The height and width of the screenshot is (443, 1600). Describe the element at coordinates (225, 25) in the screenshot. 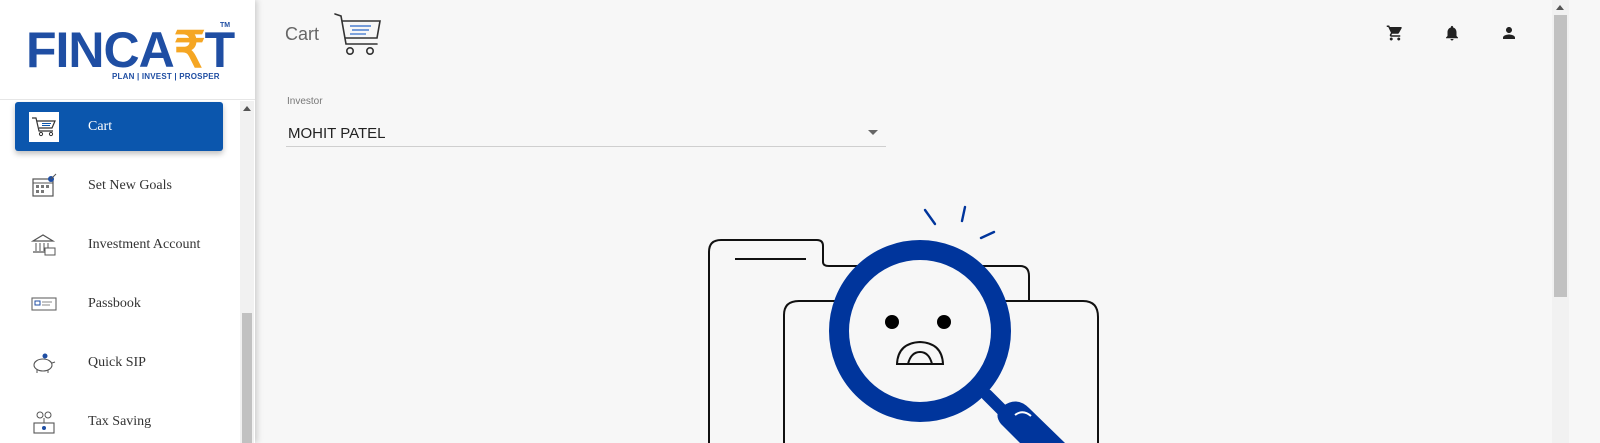

I see `logo-trademark: TM` at that location.